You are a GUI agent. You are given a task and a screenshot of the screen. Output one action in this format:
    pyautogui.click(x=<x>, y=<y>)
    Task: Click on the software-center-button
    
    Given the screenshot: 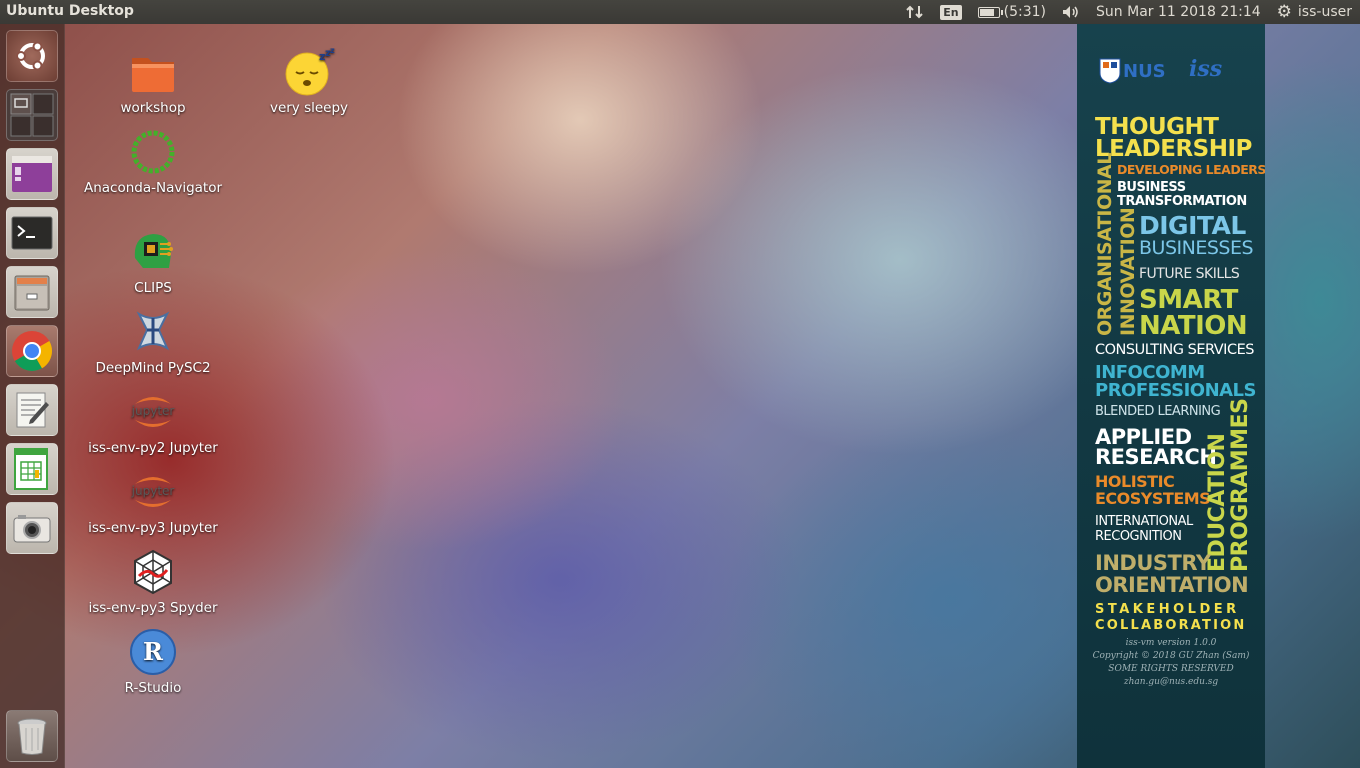 What is the action you would take?
    pyautogui.click(x=32, y=174)
    